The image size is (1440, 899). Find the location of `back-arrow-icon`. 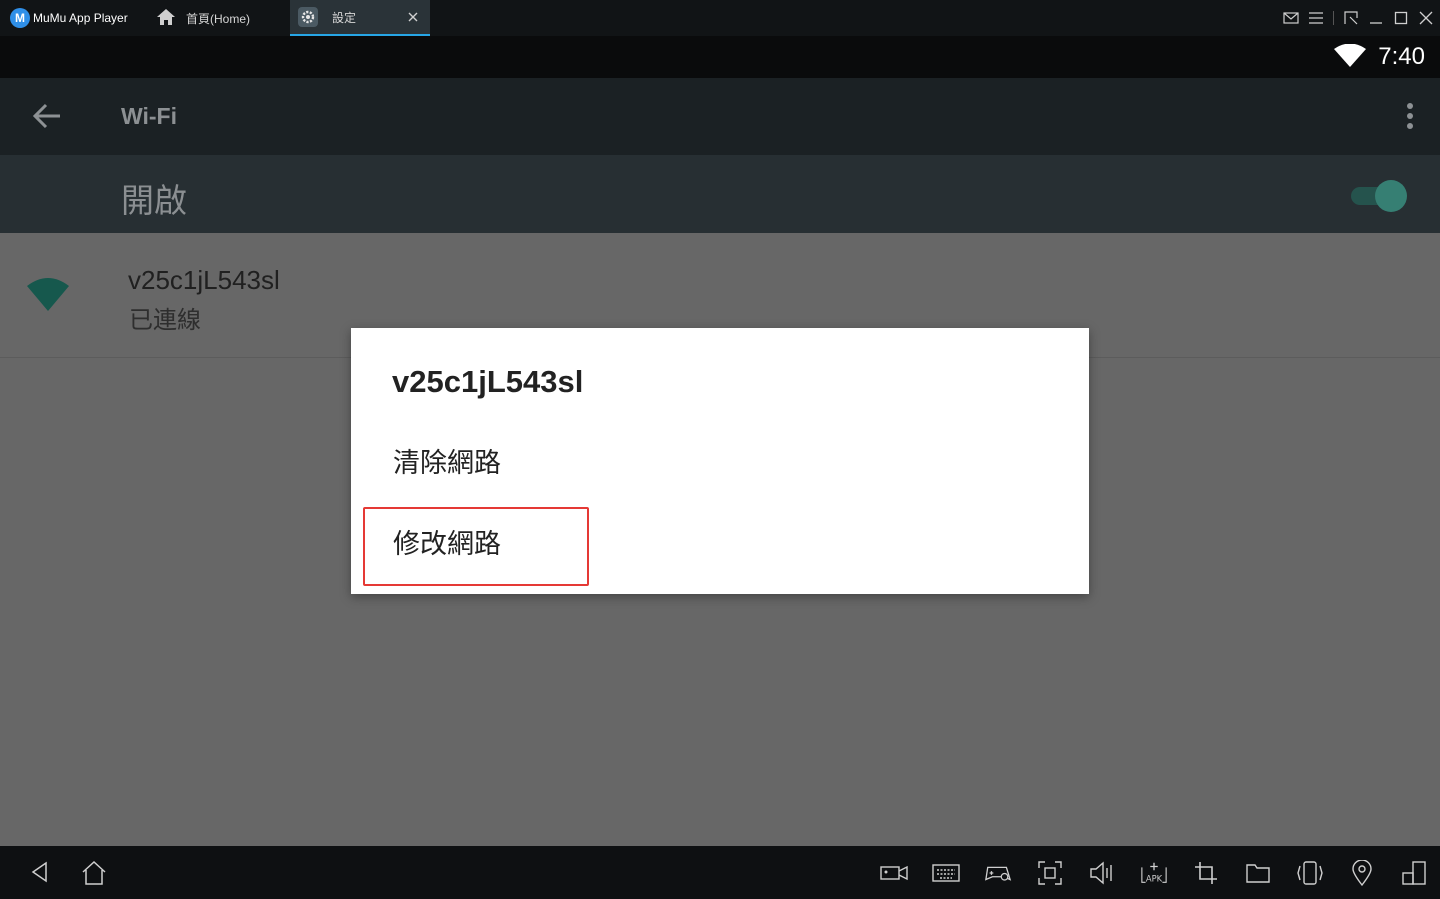

back-arrow-icon is located at coordinates (47, 118).